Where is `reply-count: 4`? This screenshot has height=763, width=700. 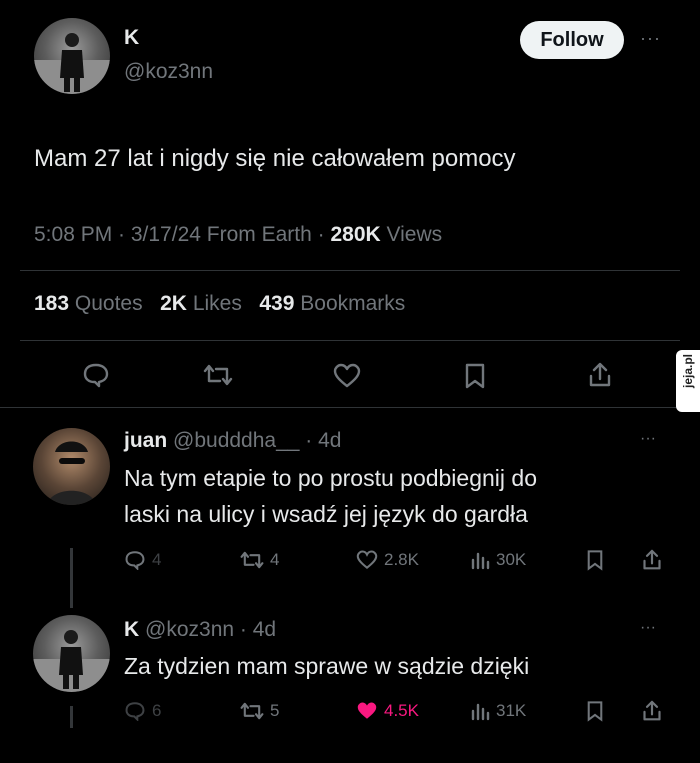 reply-count: 4 is located at coordinates (157, 559).